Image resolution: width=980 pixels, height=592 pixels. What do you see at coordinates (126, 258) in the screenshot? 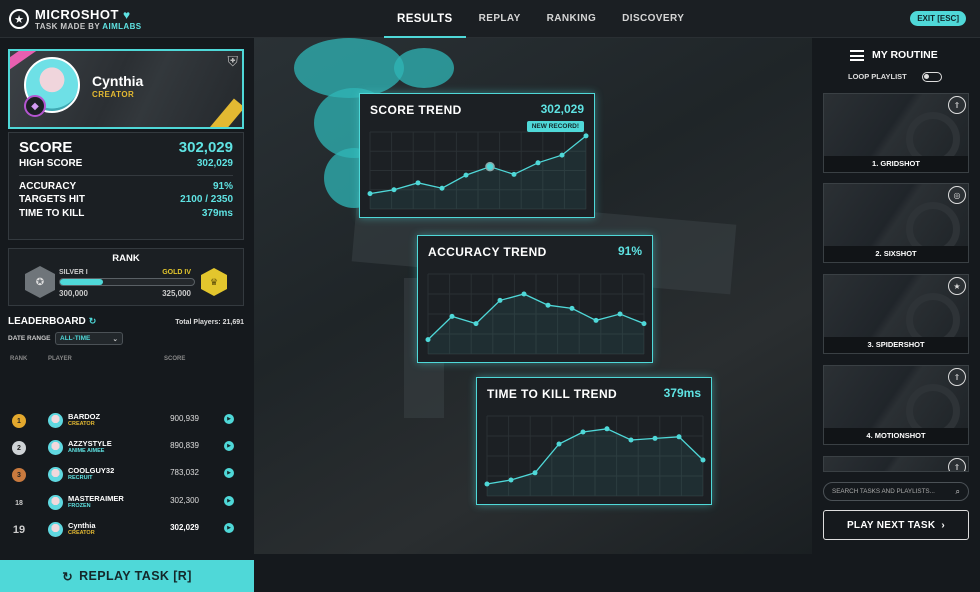
I see `rank-title: RANK` at bounding box center [126, 258].